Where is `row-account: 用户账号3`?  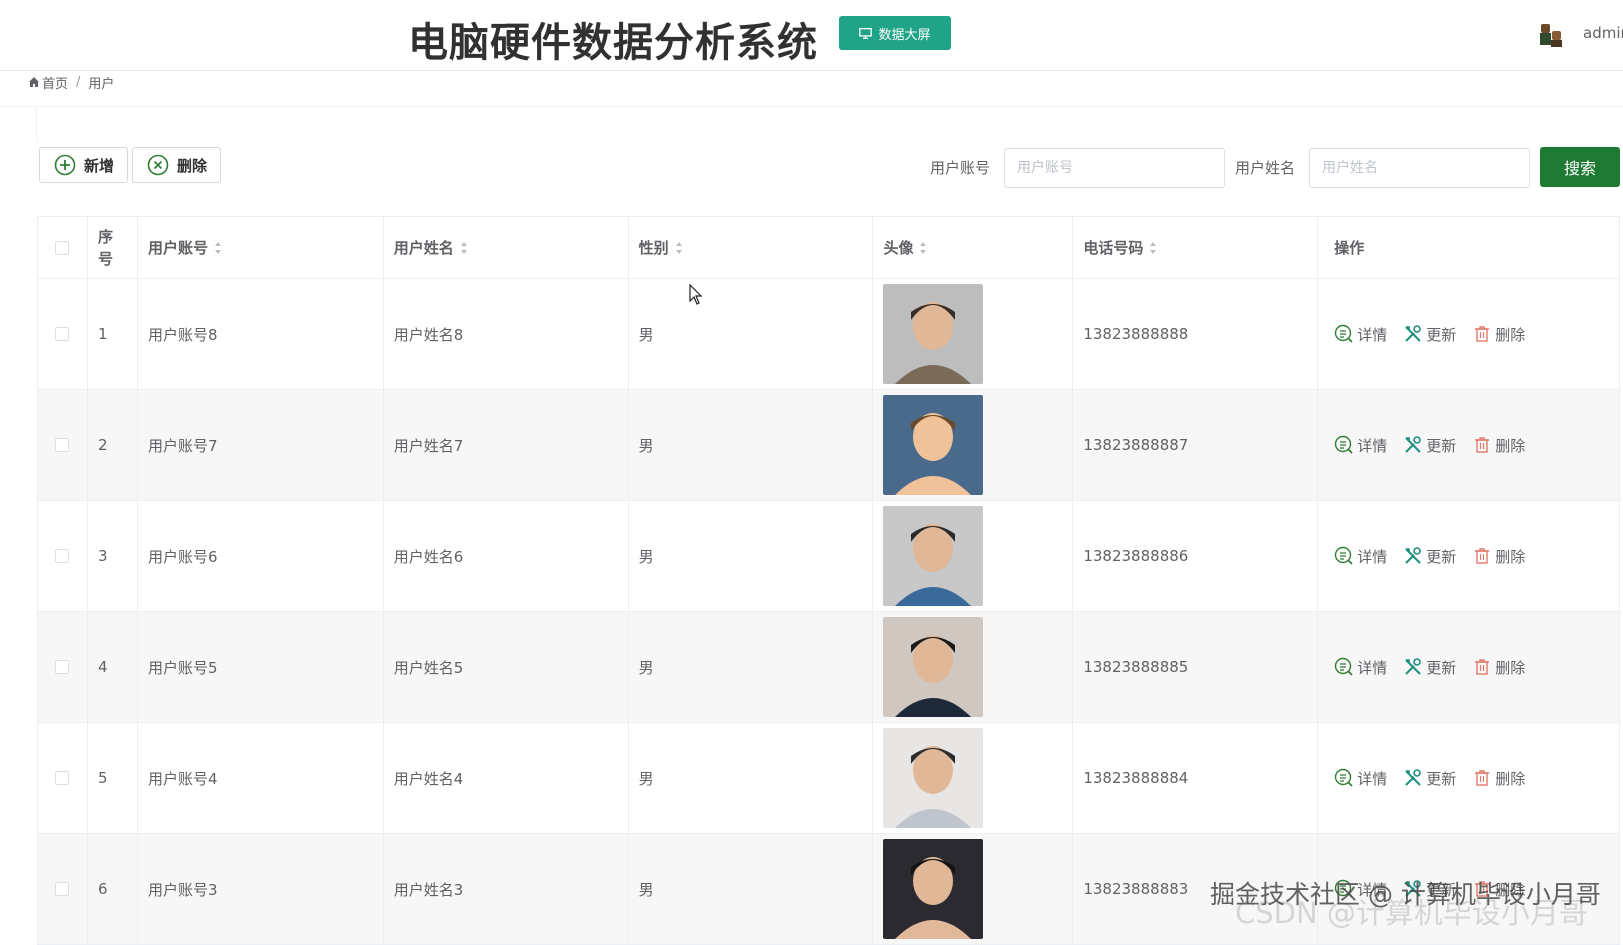
row-account: 用户账号3 is located at coordinates (260, 889).